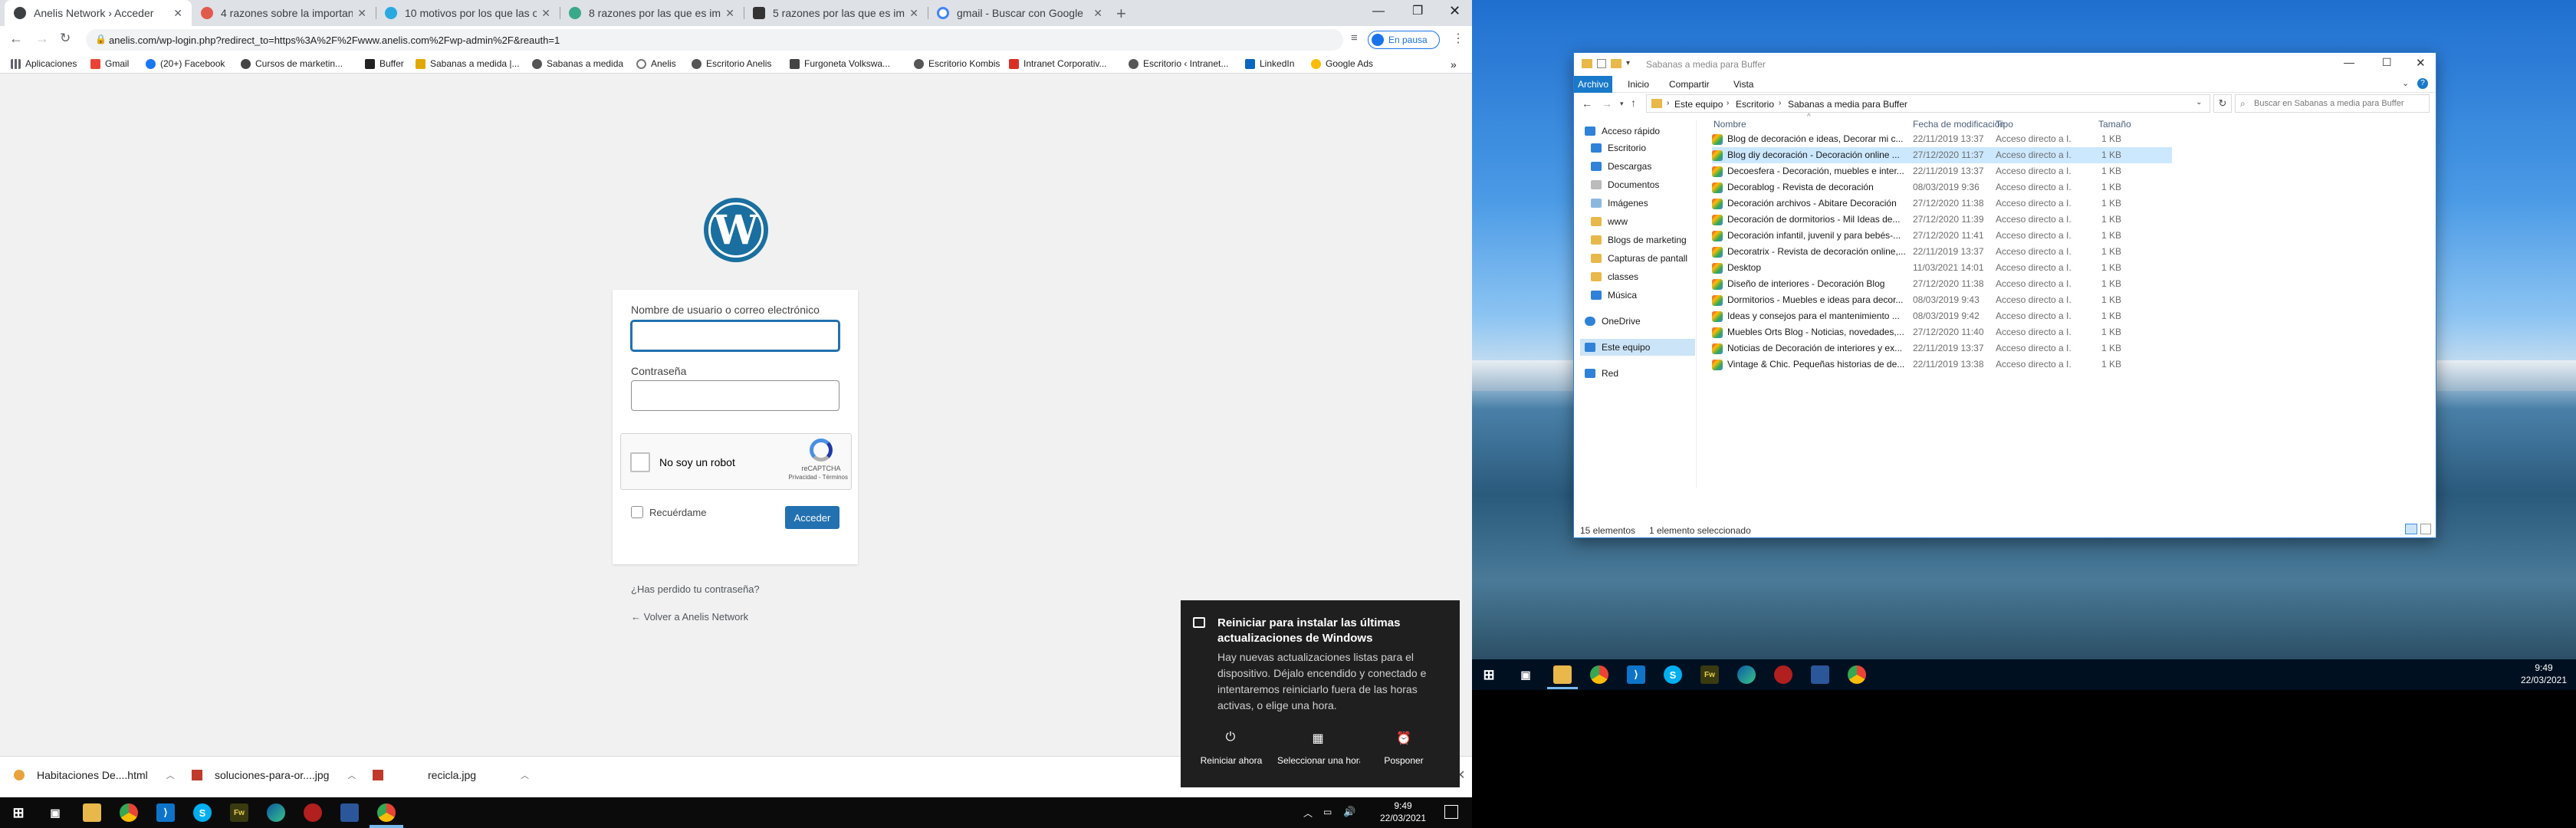 Image resolution: width=2576 pixels, height=828 pixels. Describe the element at coordinates (1628, 63) in the screenshot. I see `quick-access-toolbar-dropdown-icon: ▾` at that location.